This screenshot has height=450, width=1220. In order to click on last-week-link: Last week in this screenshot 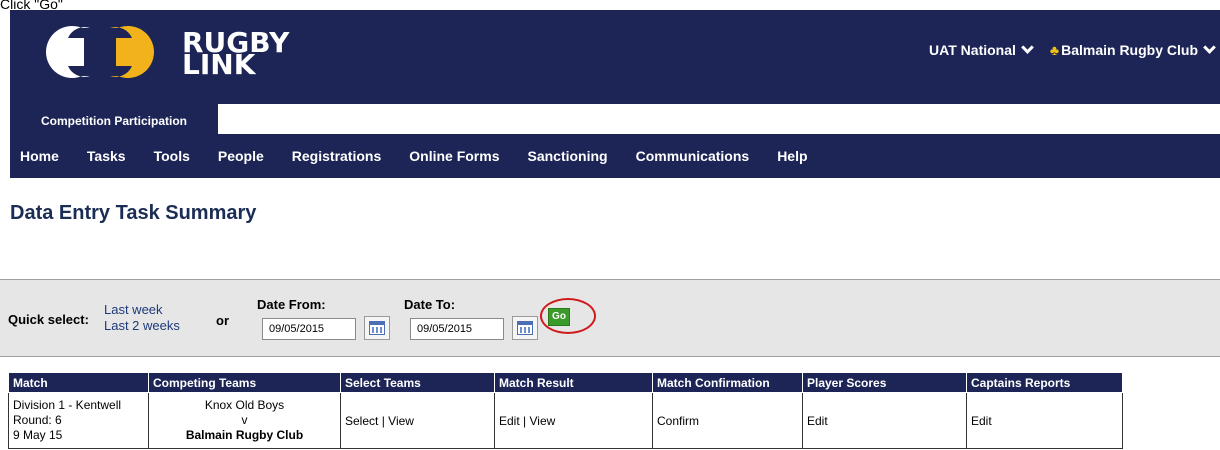, I will do `click(142, 310)`.